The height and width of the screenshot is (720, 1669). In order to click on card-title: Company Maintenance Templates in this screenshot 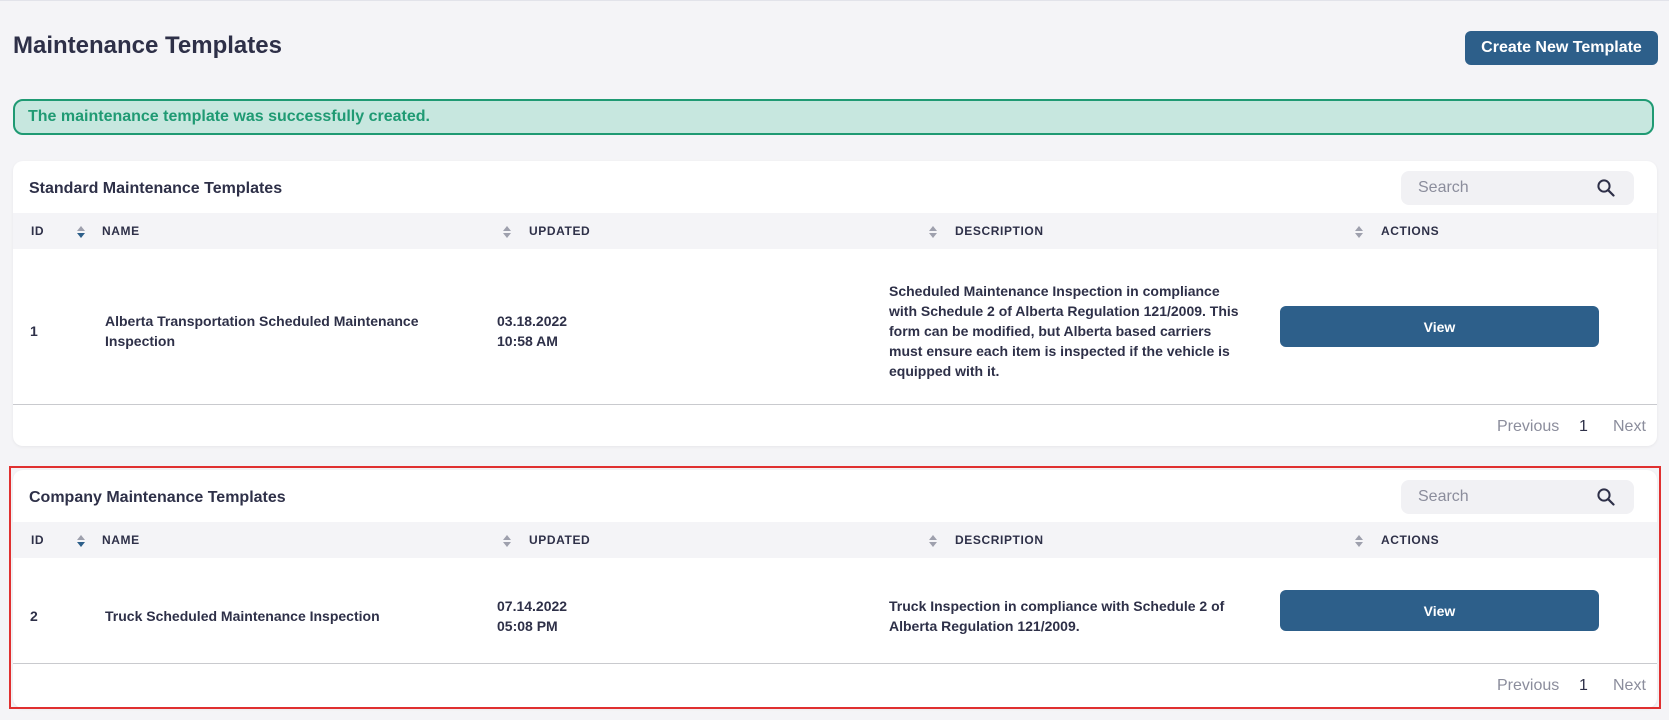, I will do `click(157, 497)`.